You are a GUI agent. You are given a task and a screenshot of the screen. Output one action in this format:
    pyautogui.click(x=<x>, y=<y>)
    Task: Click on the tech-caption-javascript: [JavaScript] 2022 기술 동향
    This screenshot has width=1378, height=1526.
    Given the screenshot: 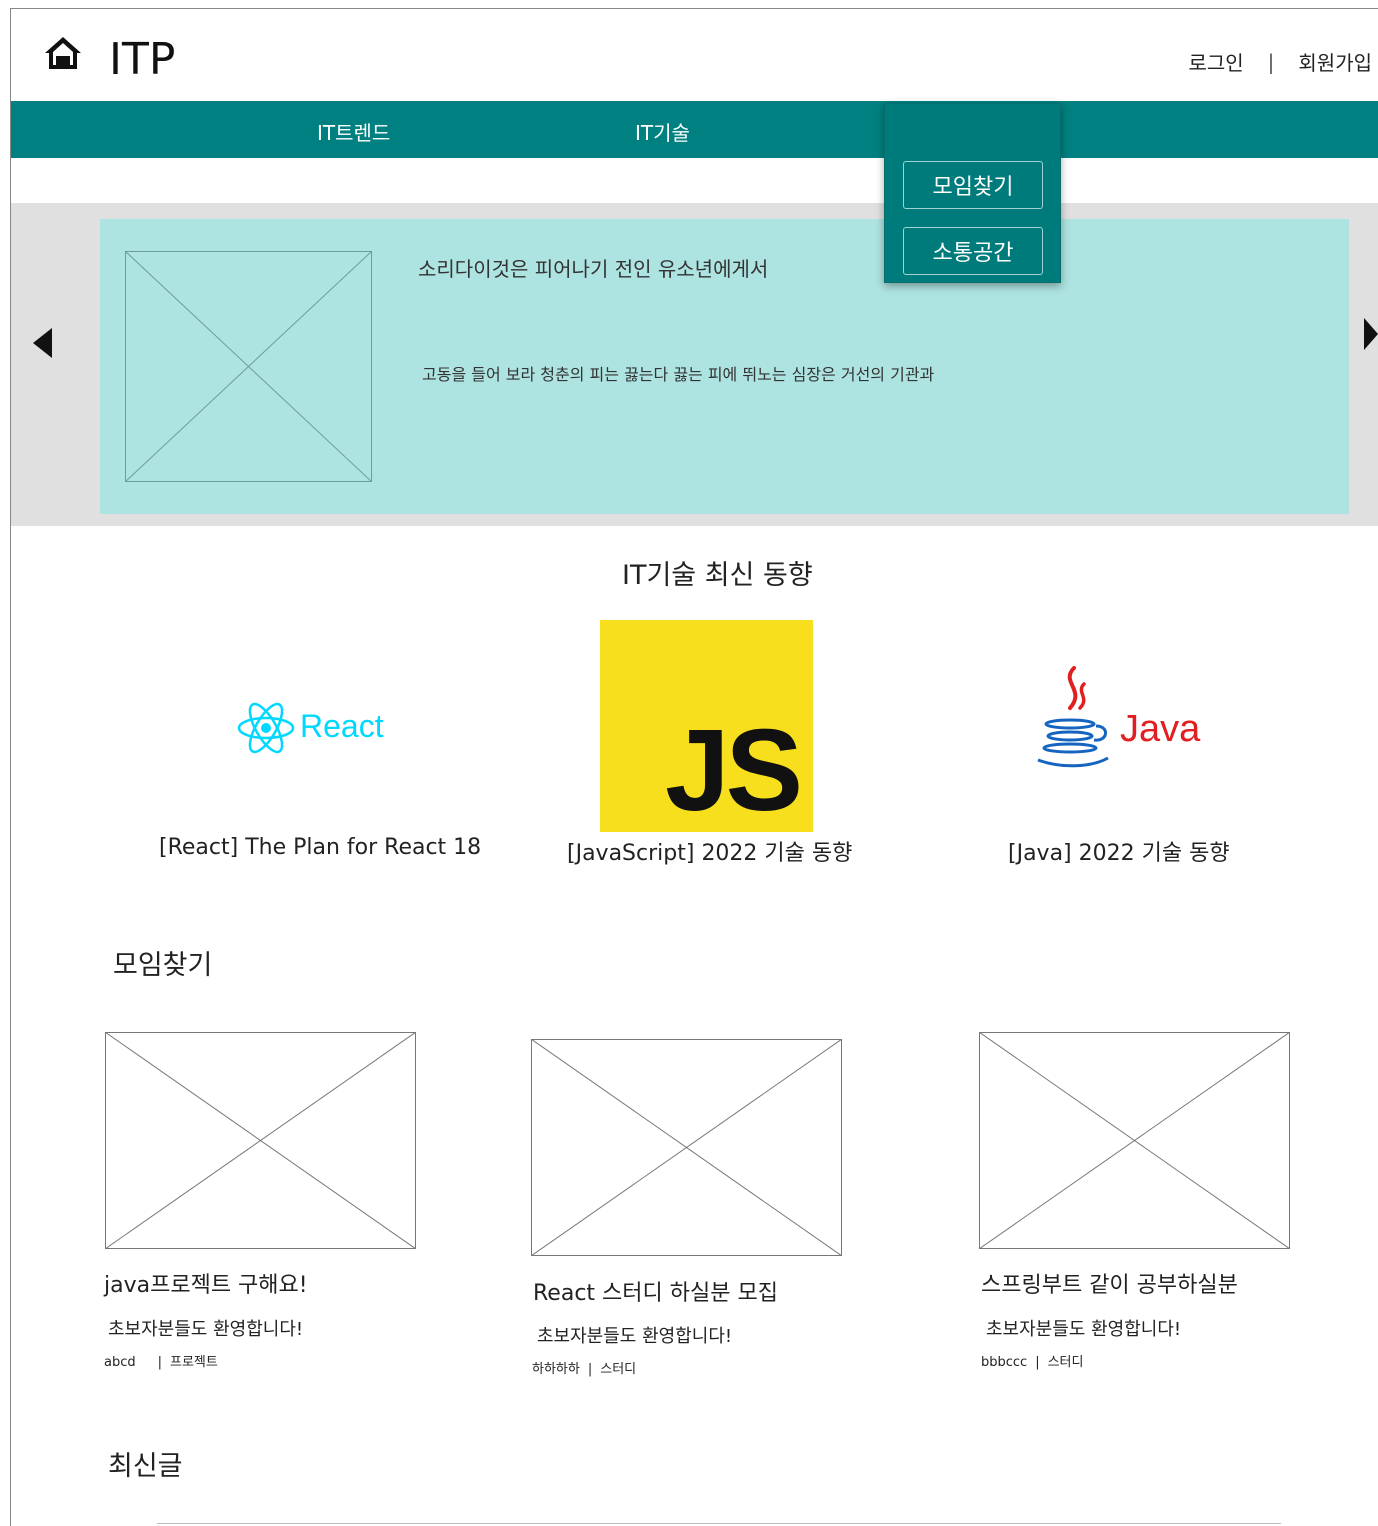 What is the action you would take?
    pyautogui.click(x=709, y=851)
    